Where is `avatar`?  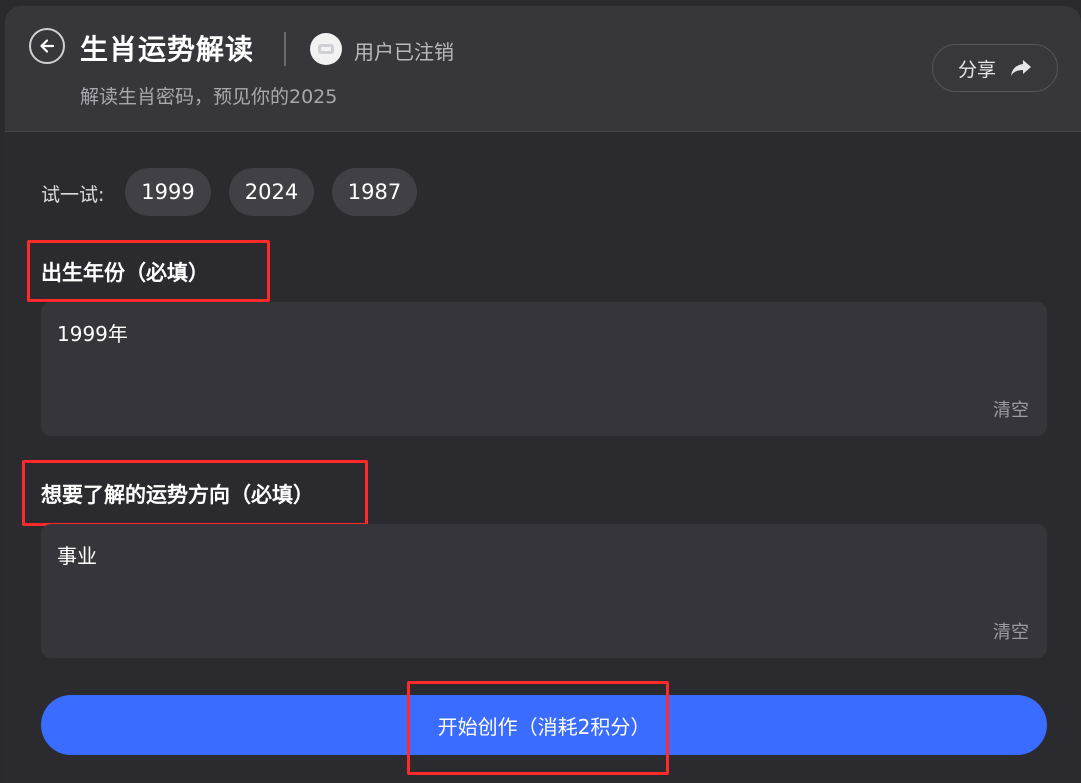
avatar is located at coordinates (326, 49).